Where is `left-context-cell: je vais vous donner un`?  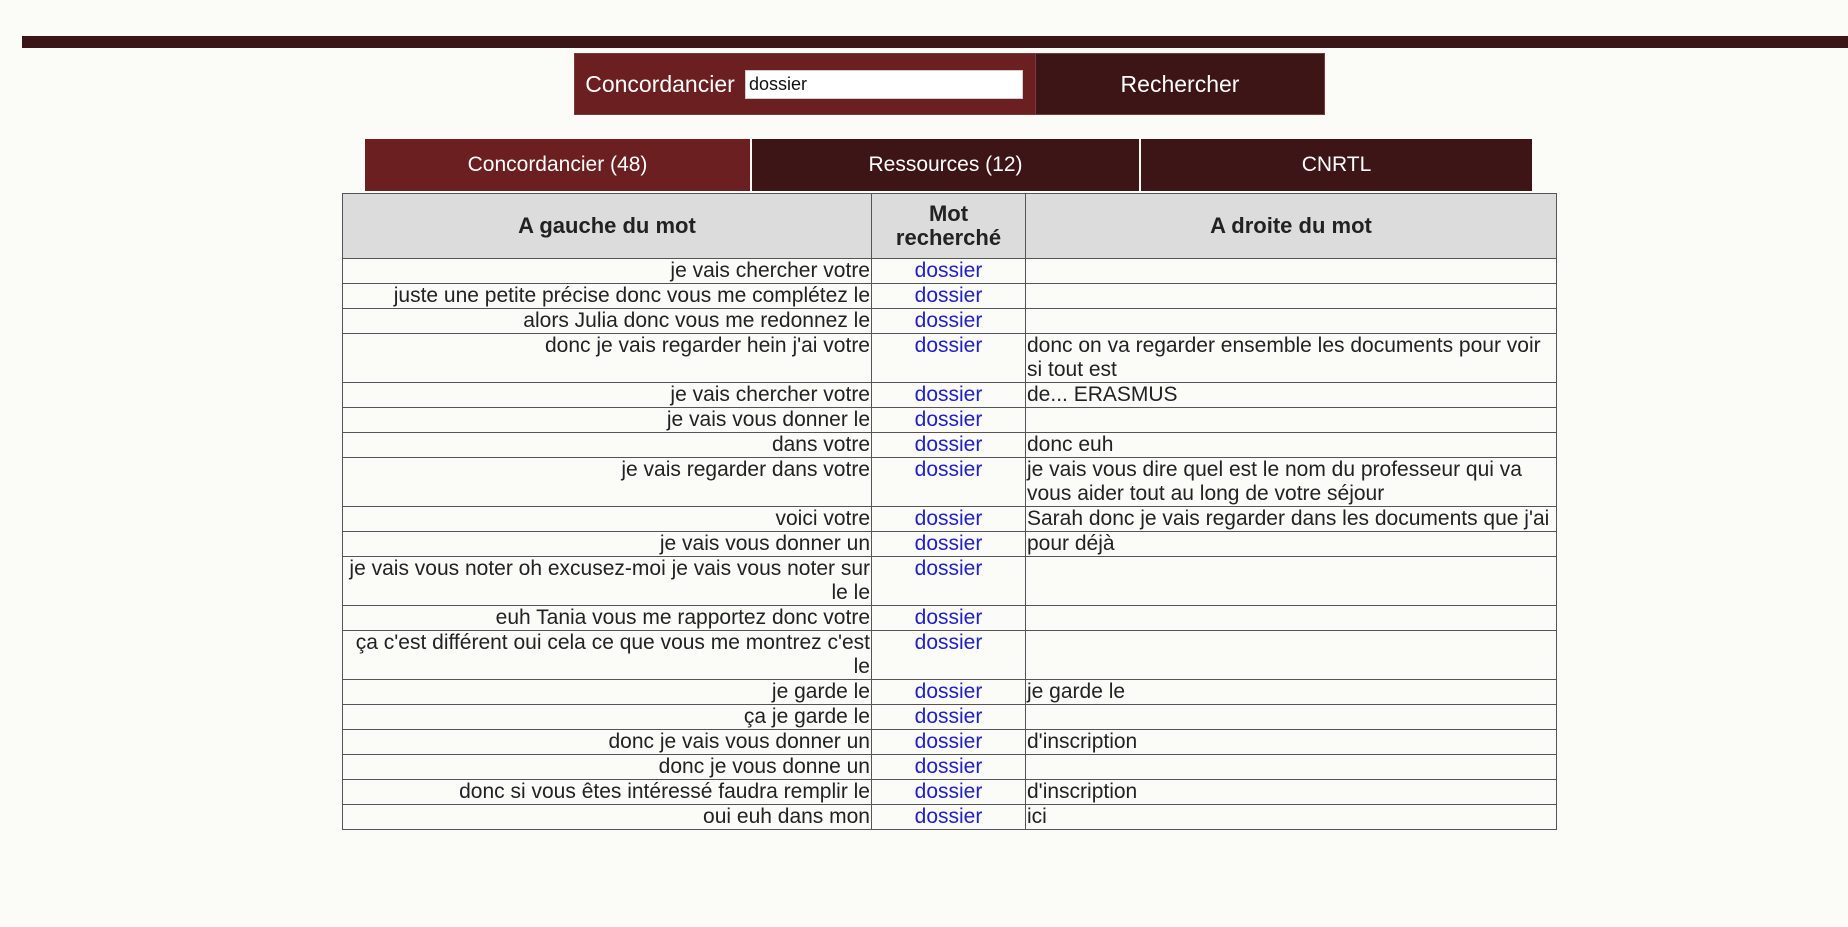 left-context-cell: je vais vous donner un is located at coordinates (607, 544).